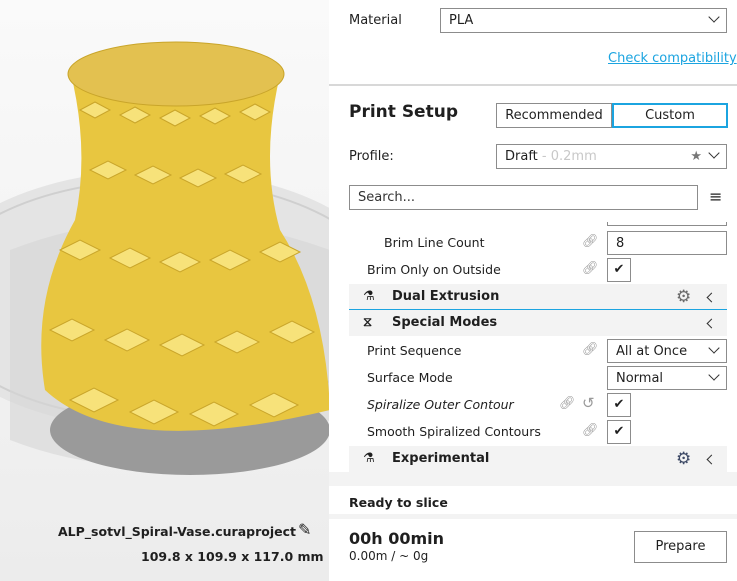 This screenshot has height=581, width=737. I want to click on page-title: Print Setup, so click(403, 112).